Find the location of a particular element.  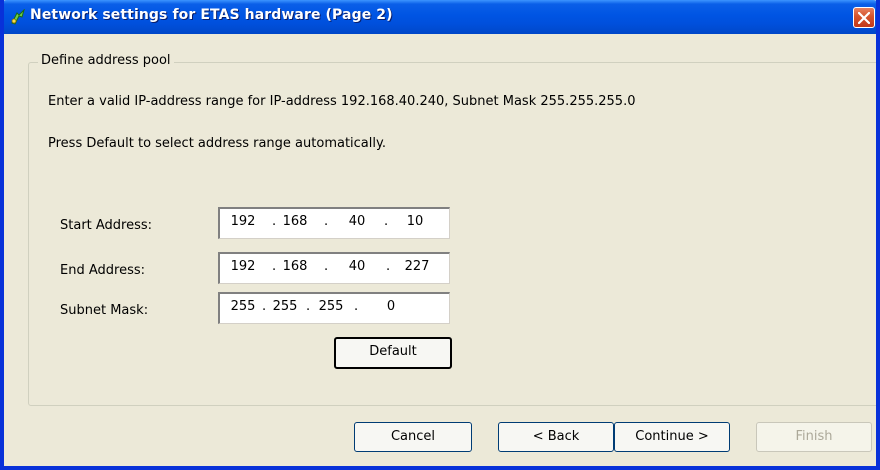

end-address-octet-1: 192 is located at coordinates (243, 266).